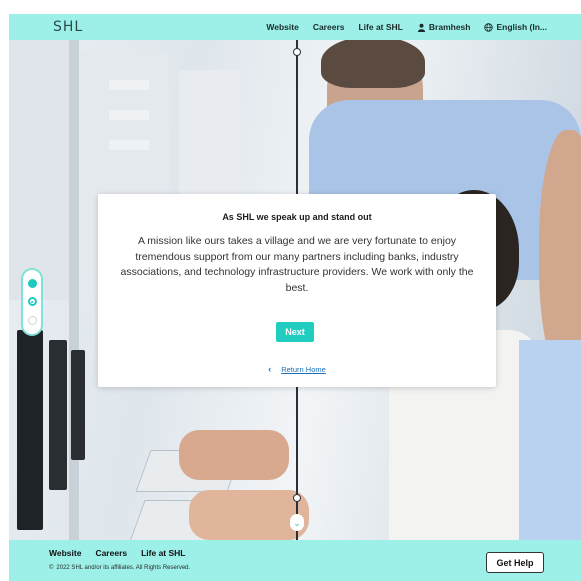  Describe the element at coordinates (515, 562) in the screenshot. I see `get-help-button: Get Help` at that location.